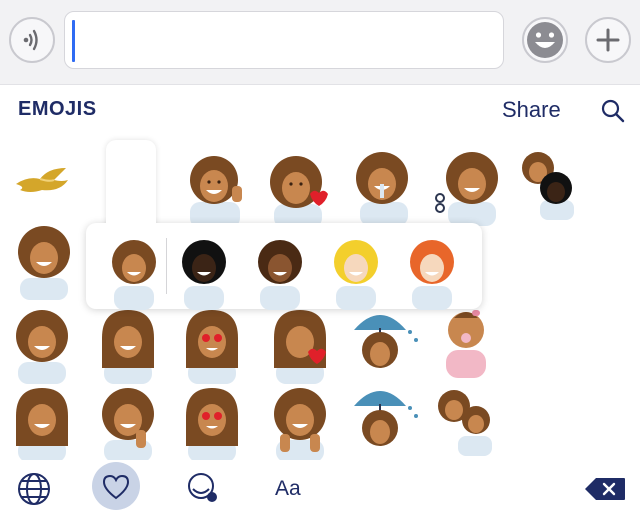 This screenshot has height=523, width=640. What do you see at coordinates (605, 489) in the screenshot?
I see `backspace-icon` at bounding box center [605, 489].